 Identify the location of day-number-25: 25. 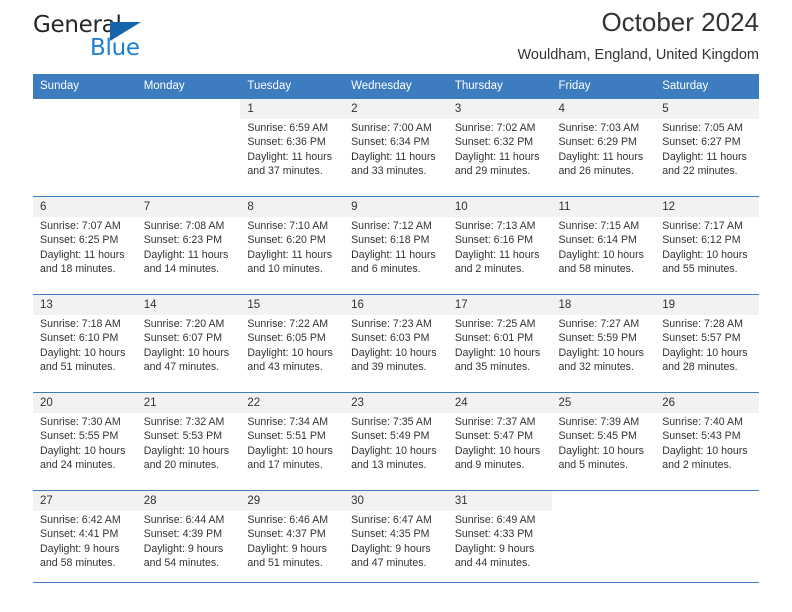
(603, 402).